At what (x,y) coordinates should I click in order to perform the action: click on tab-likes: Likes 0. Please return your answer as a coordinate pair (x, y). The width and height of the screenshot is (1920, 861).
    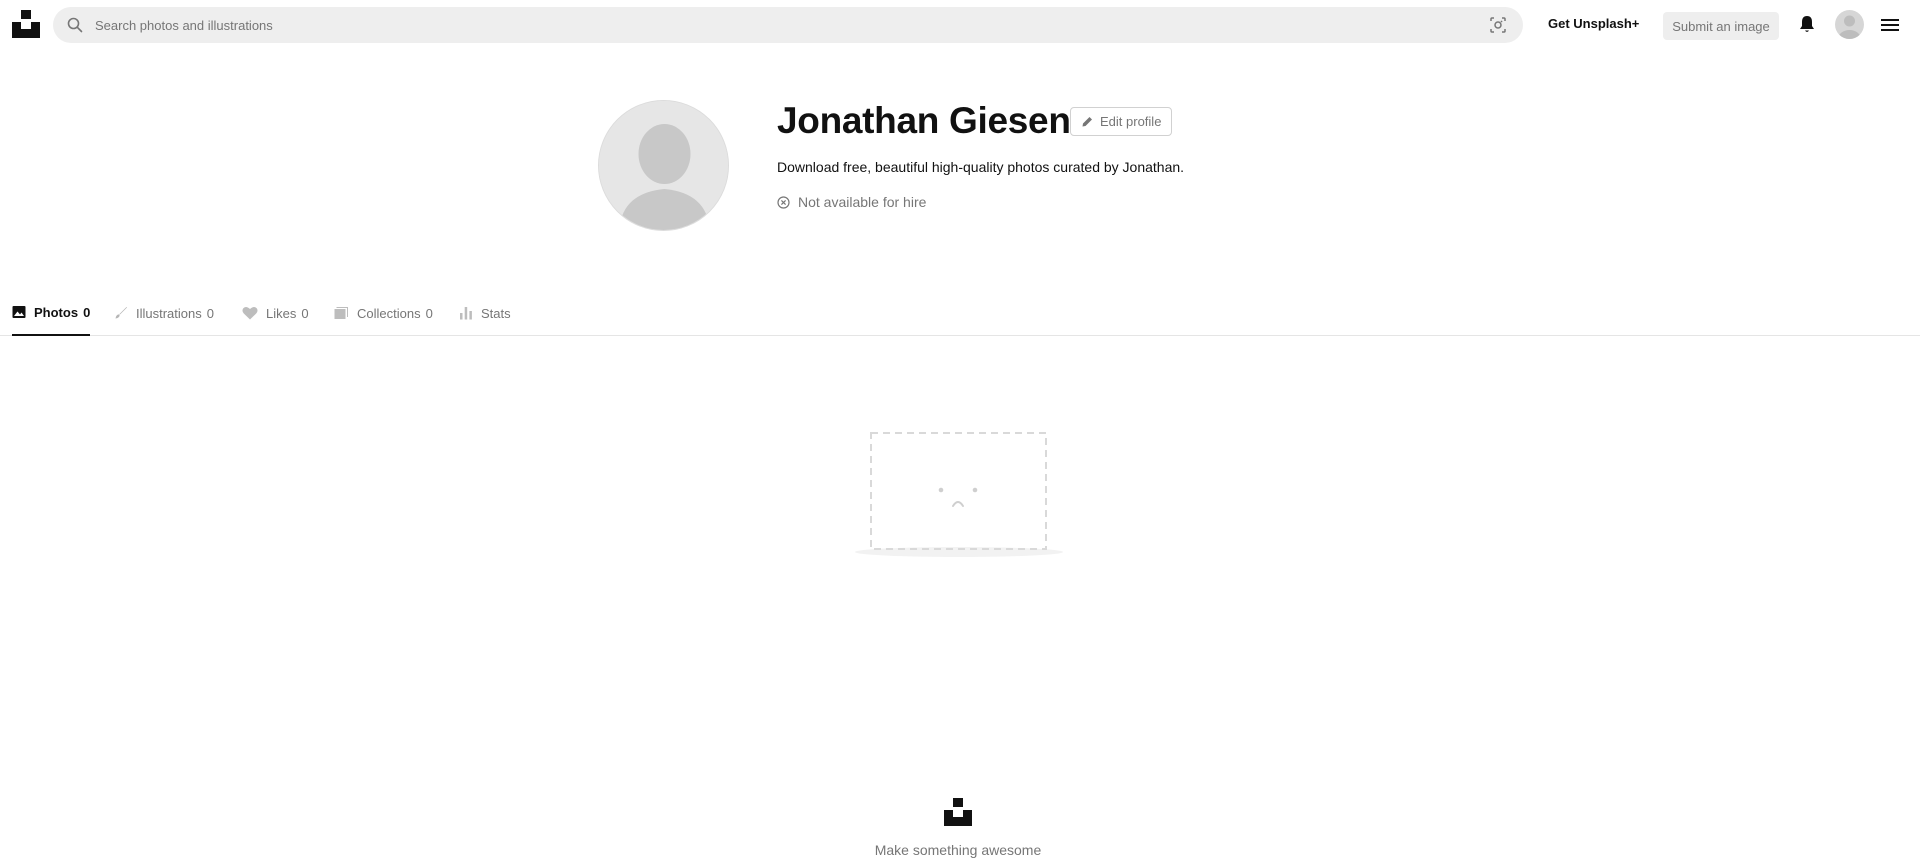
    Looking at the image, I should click on (275, 313).